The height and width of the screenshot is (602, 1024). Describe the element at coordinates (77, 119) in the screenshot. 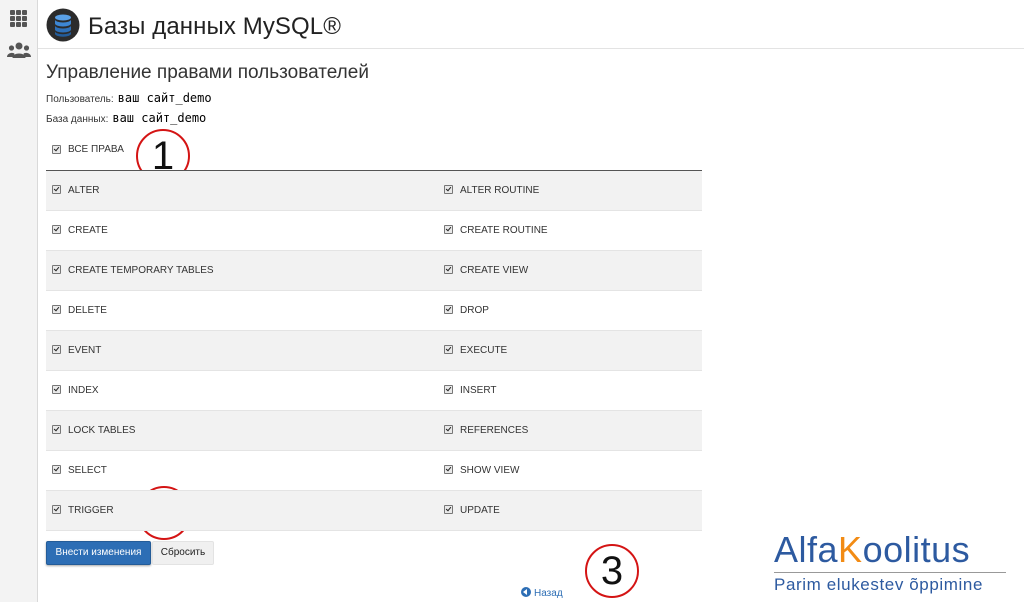

I see `database-label: База данных:` at that location.